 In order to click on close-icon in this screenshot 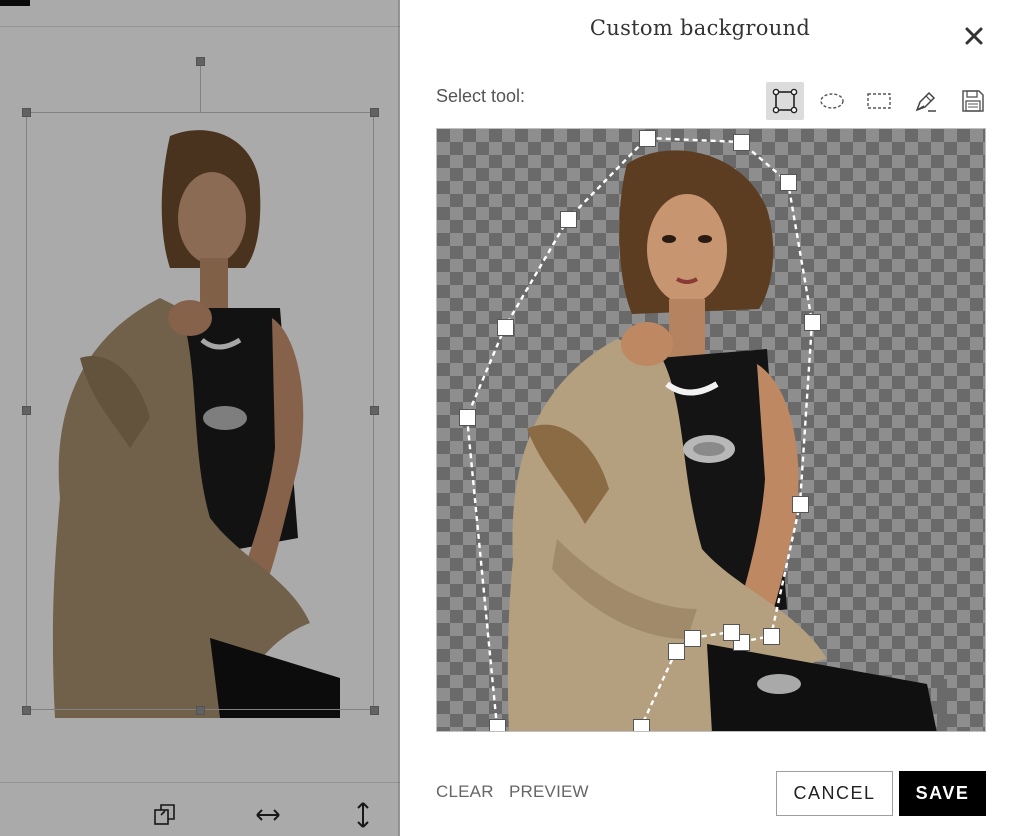, I will do `click(974, 36)`.